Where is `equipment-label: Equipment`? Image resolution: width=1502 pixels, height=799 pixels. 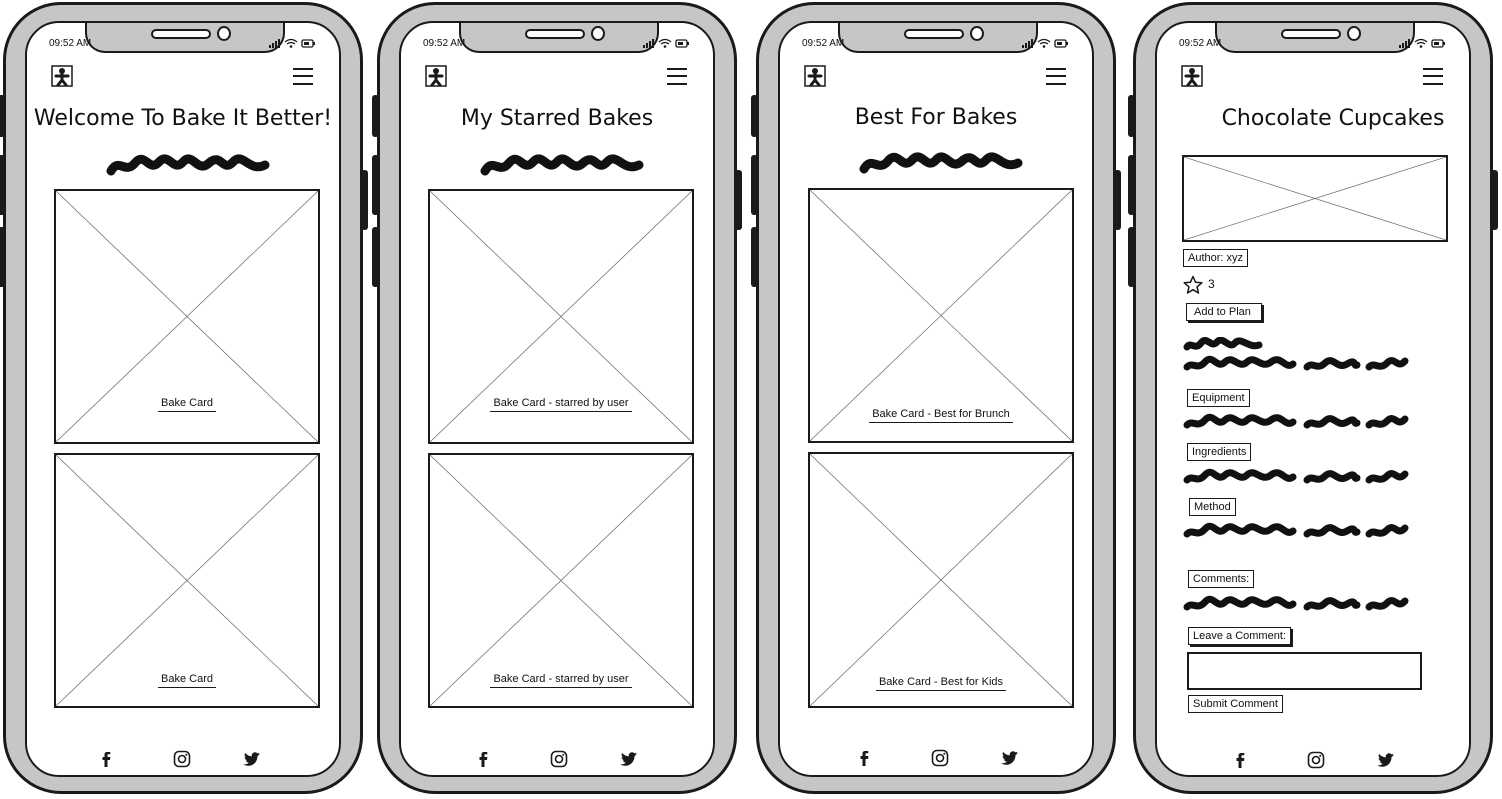
equipment-label: Equipment is located at coordinates (1218, 398).